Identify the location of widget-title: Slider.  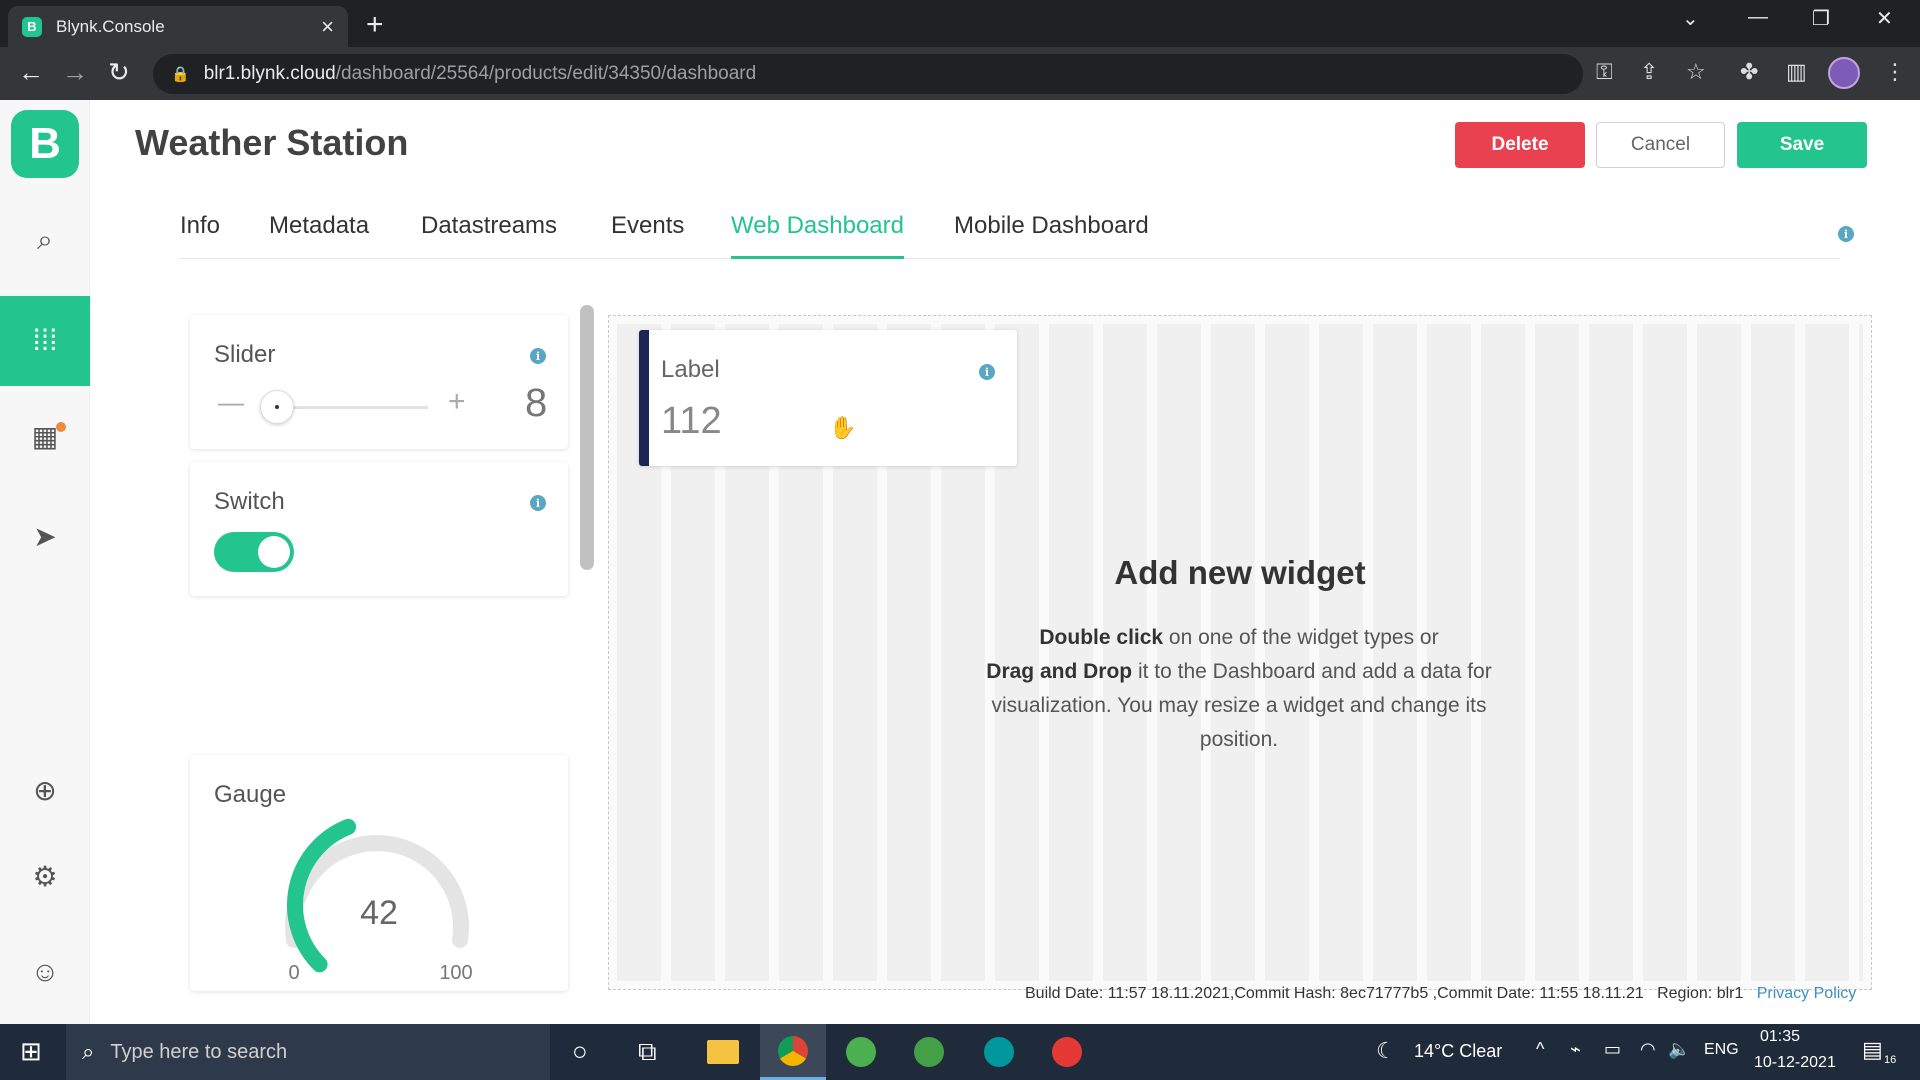
(245, 354).